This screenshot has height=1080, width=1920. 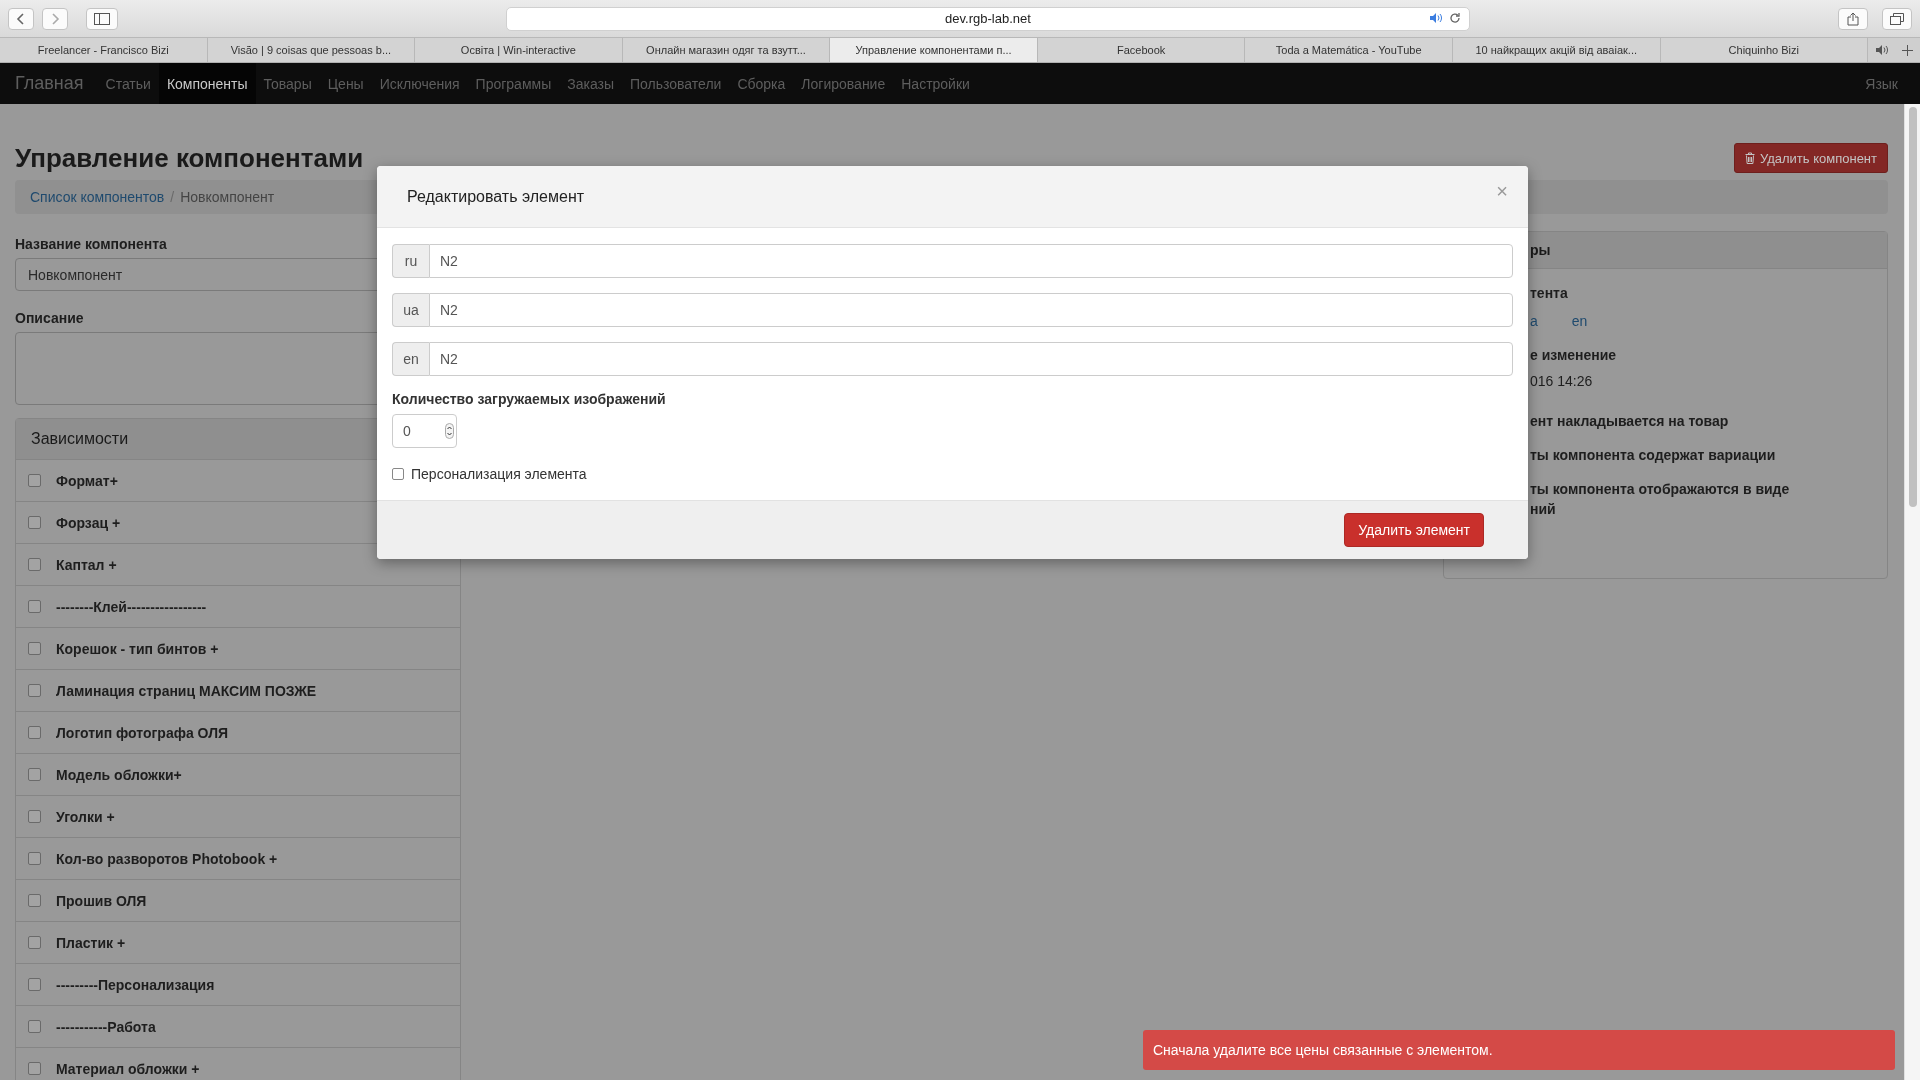 What do you see at coordinates (137, 648) in the screenshot?
I see `checkbox-label: Корешок - тип бинтов +` at bounding box center [137, 648].